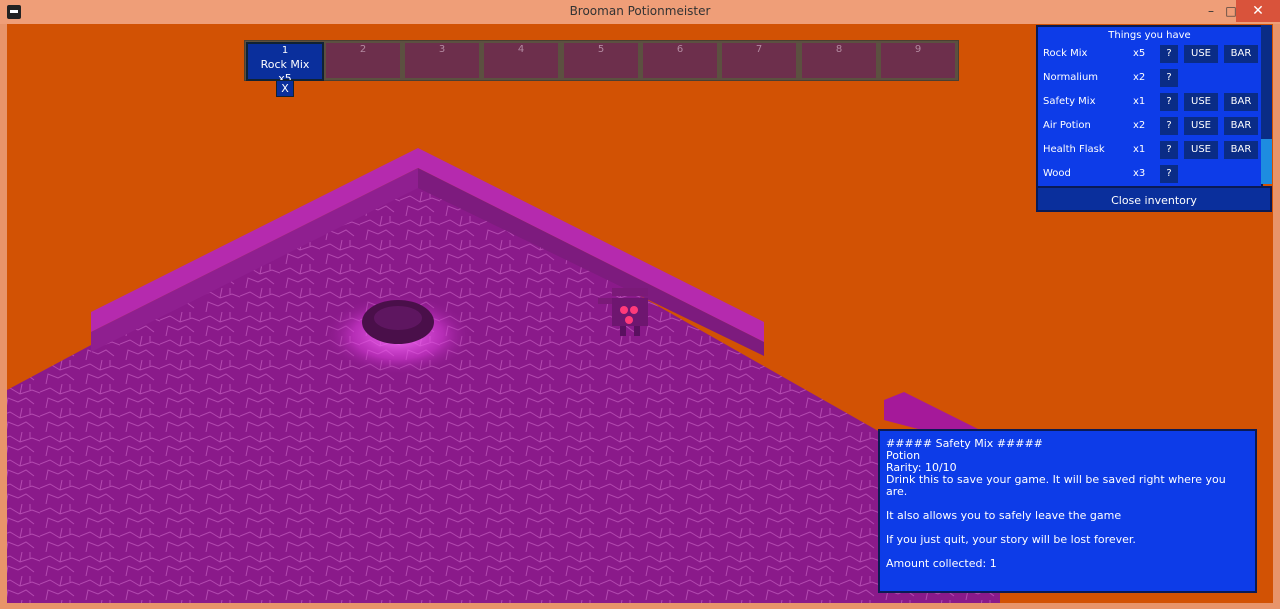  I want to click on inventory-scroll-thumb, so click(1266, 161).